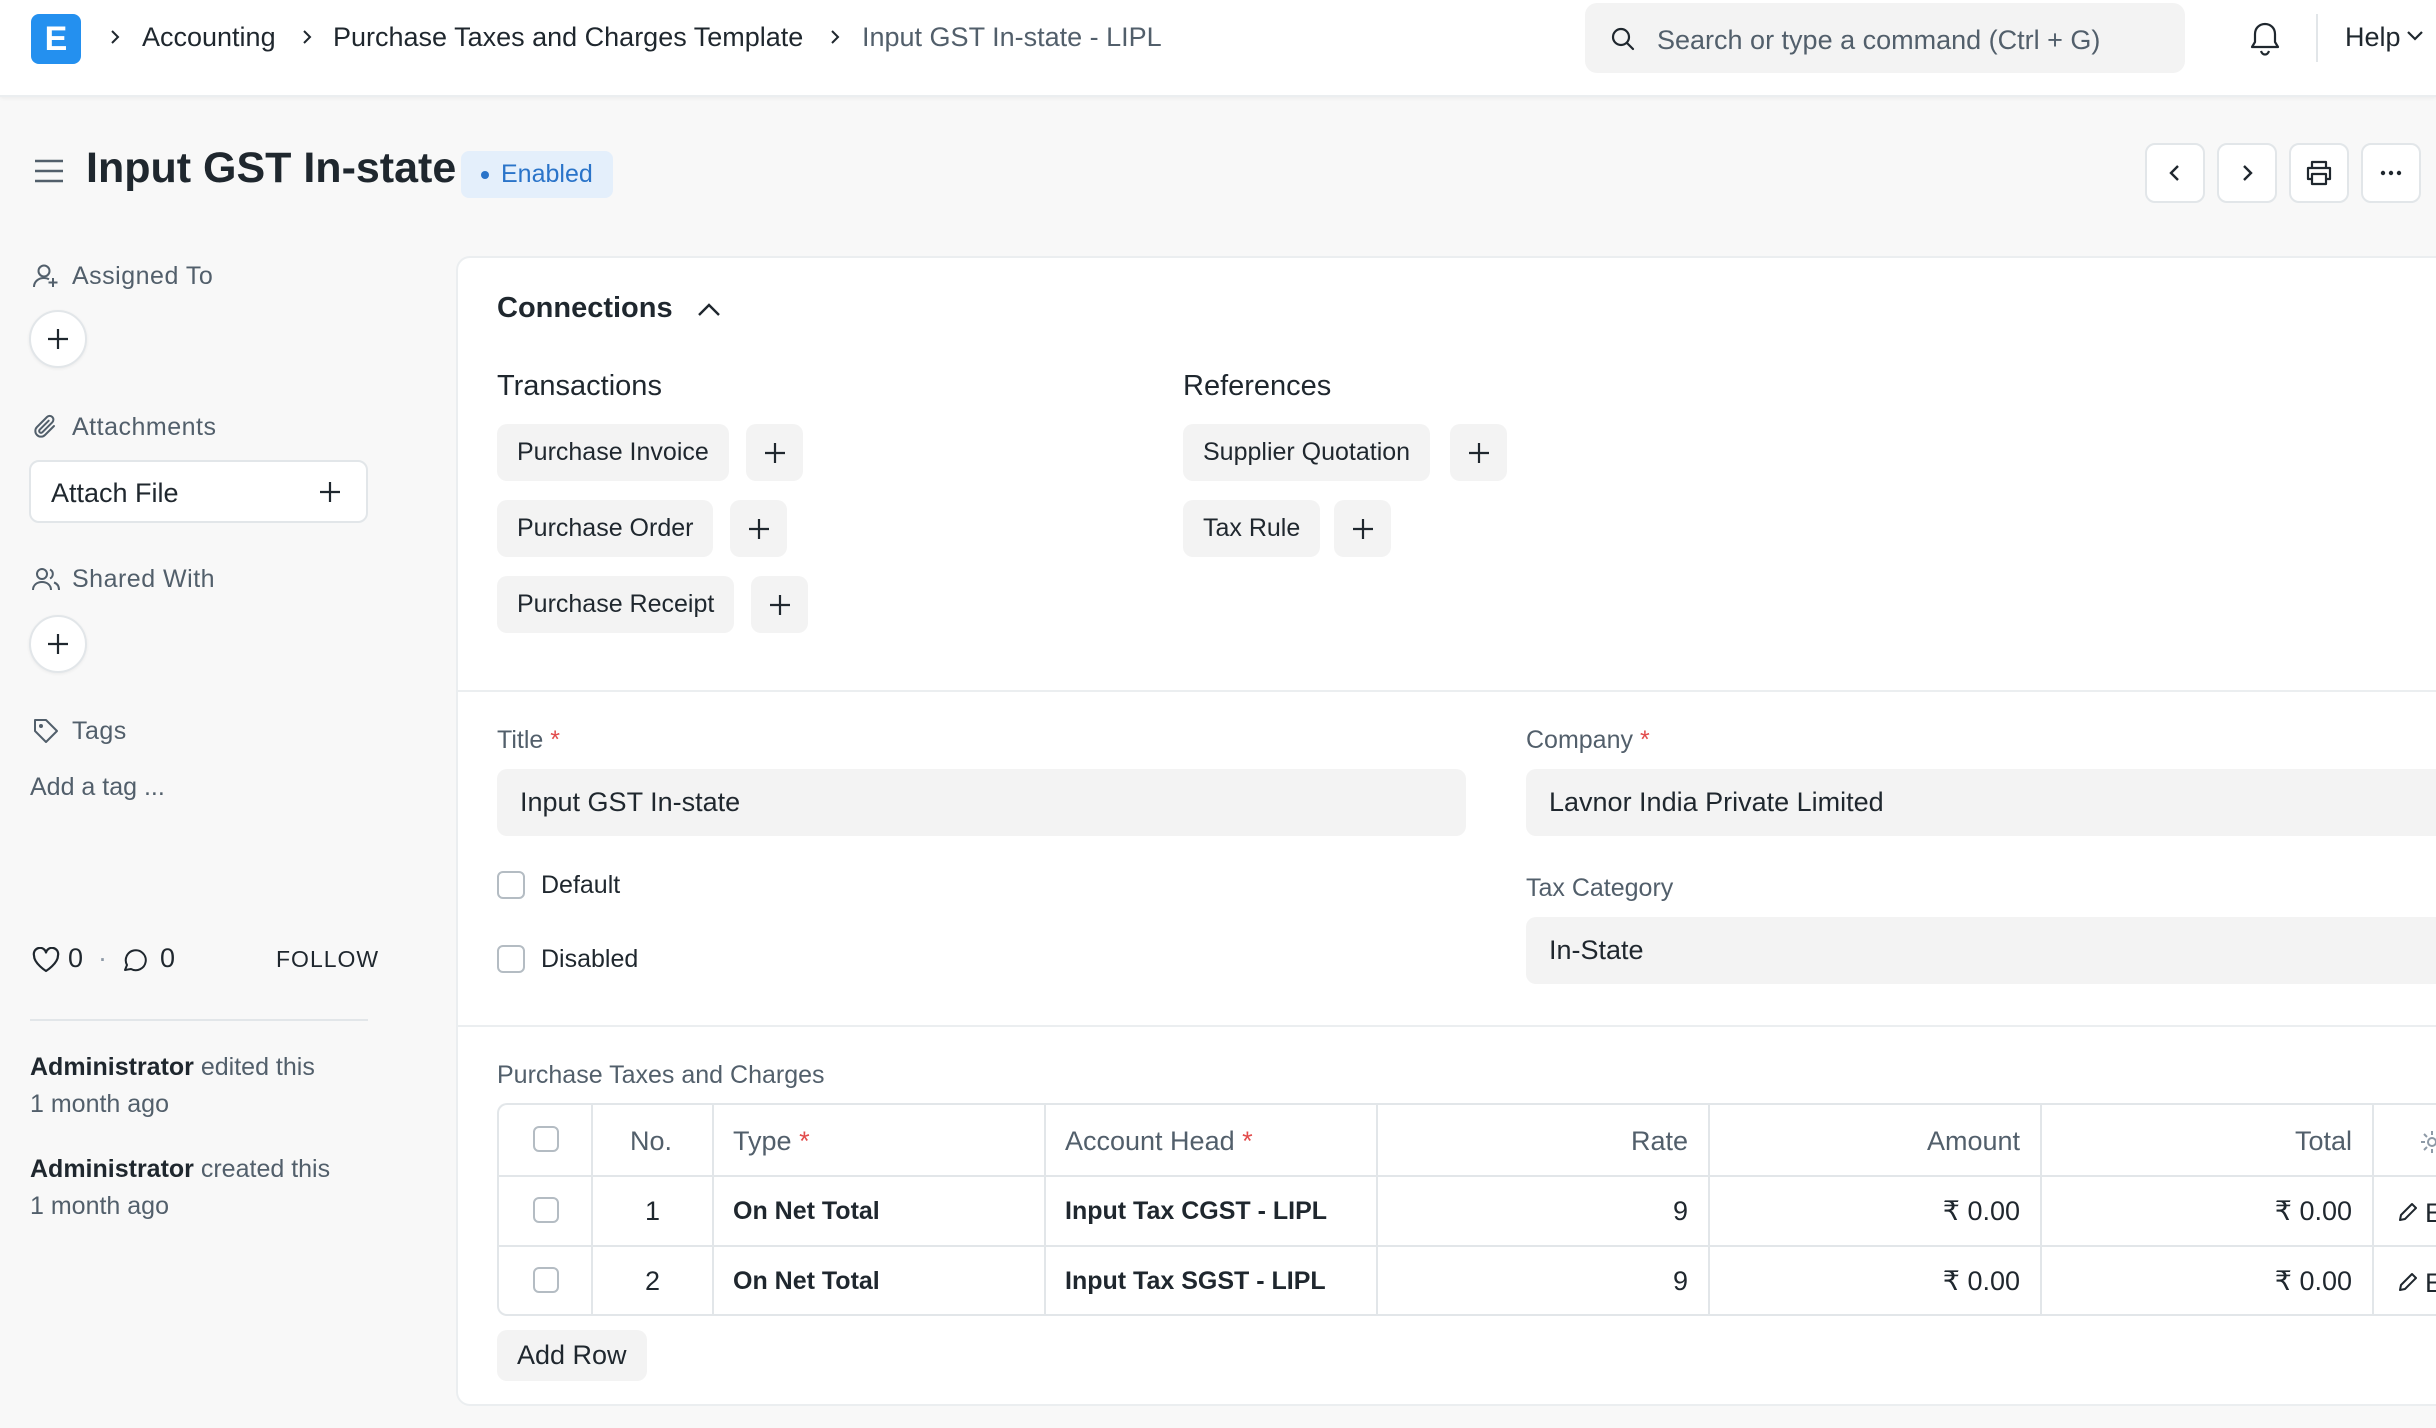  Describe the element at coordinates (1012, 37) in the screenshot. I see `breadcrumb-current: Input GST In-state - LIPL` at that location.